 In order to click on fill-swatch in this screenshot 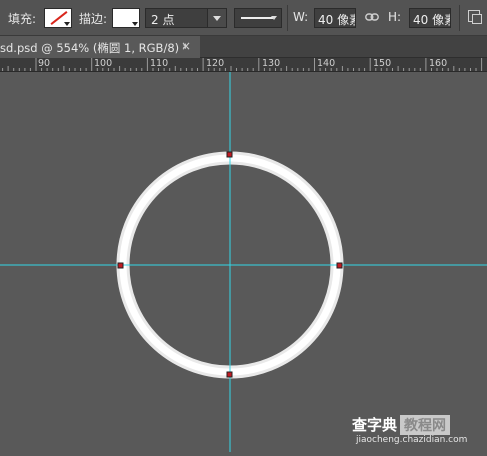, I will do `click(58, 18)`.